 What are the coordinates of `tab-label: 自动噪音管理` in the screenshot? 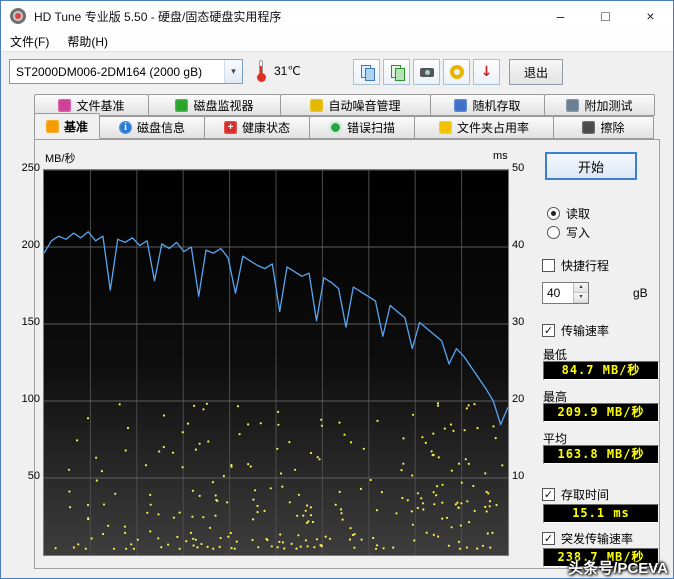 It's located at (364, 105).